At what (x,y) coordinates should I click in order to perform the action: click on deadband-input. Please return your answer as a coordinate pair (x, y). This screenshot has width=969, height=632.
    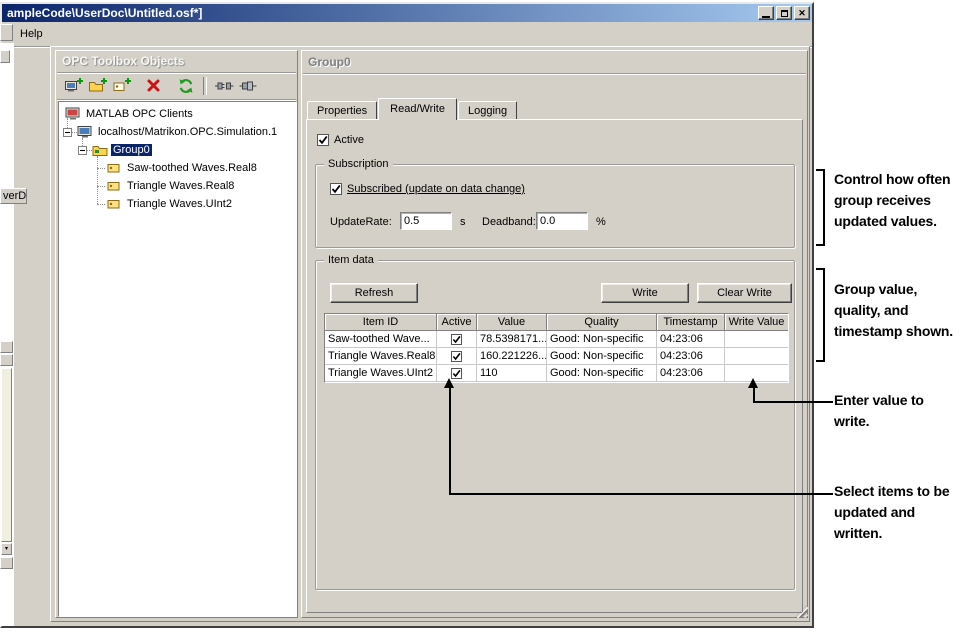
    Looking at the image, I should click on (562, 221).